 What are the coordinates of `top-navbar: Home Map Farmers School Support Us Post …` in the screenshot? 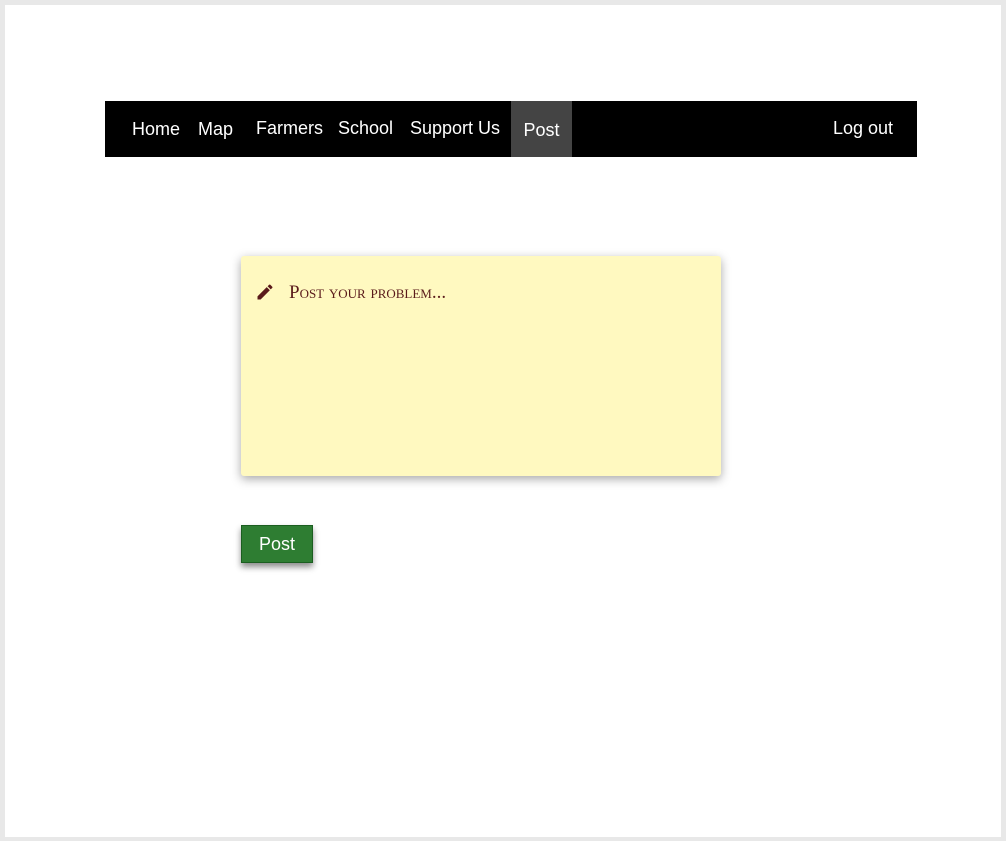 It's located at (511, 129).